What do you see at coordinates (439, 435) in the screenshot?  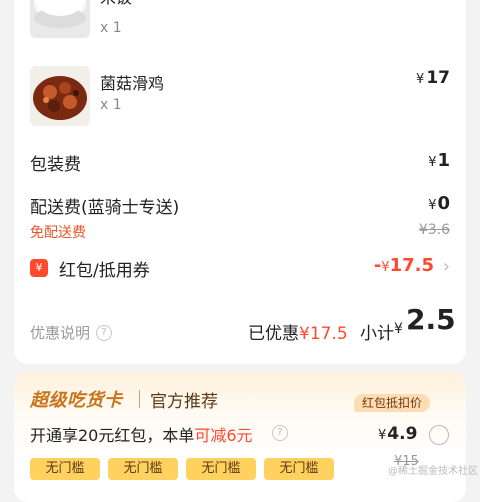 I see `select-radio-button` at bounding box center [439, 435].